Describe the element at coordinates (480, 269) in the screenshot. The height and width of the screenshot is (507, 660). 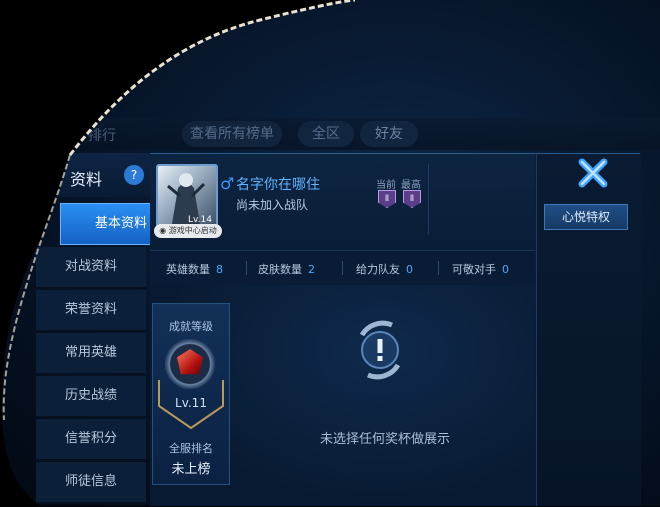
I see `stat-opponents: 可敬对手 0` at that location.